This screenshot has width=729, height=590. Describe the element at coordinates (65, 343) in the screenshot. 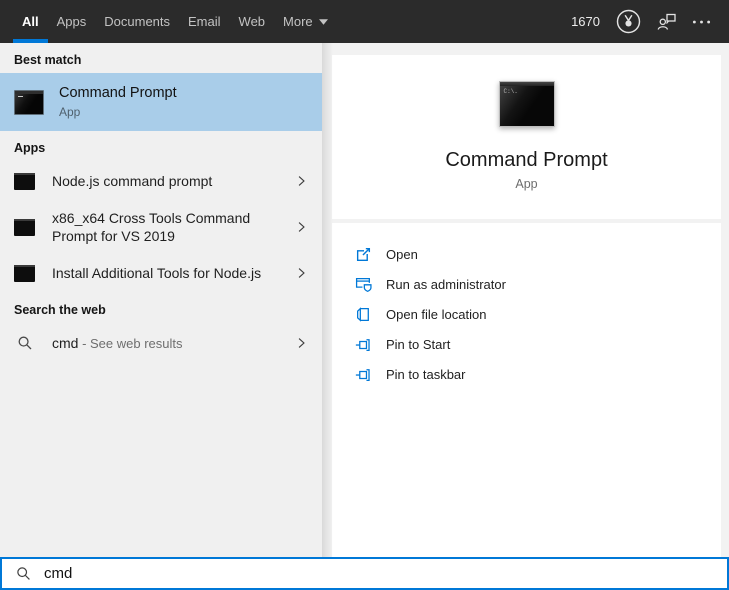

I see `web-query-text: cmd` at that location.